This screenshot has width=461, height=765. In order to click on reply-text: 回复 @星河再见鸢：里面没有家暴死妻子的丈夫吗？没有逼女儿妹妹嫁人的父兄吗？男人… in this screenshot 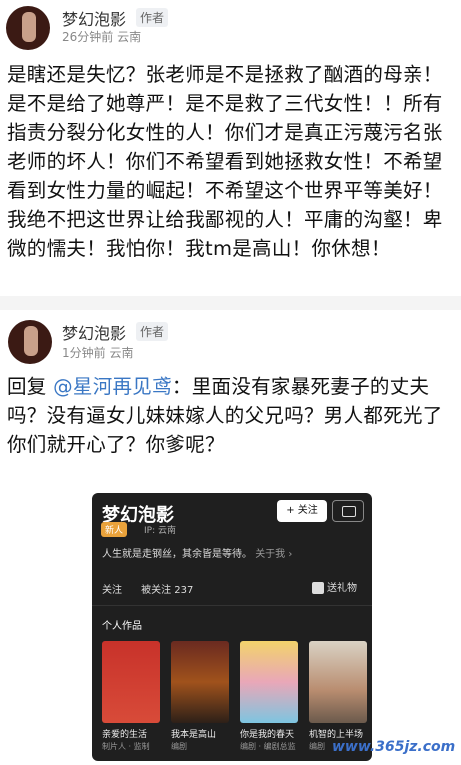, I will do `click(232, 415)`.